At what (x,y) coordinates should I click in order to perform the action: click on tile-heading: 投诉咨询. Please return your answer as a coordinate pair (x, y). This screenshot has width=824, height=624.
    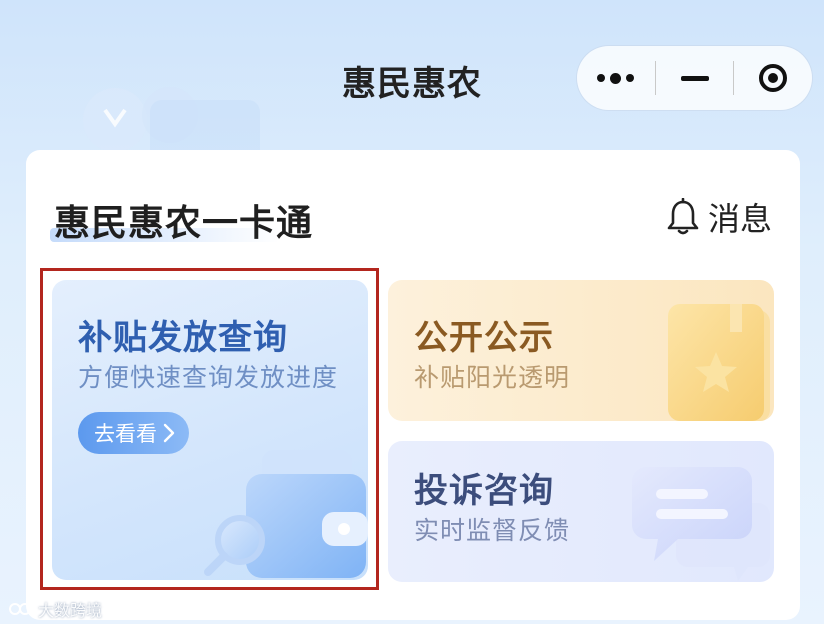
    Looking at the image, I should click on (484, 491).